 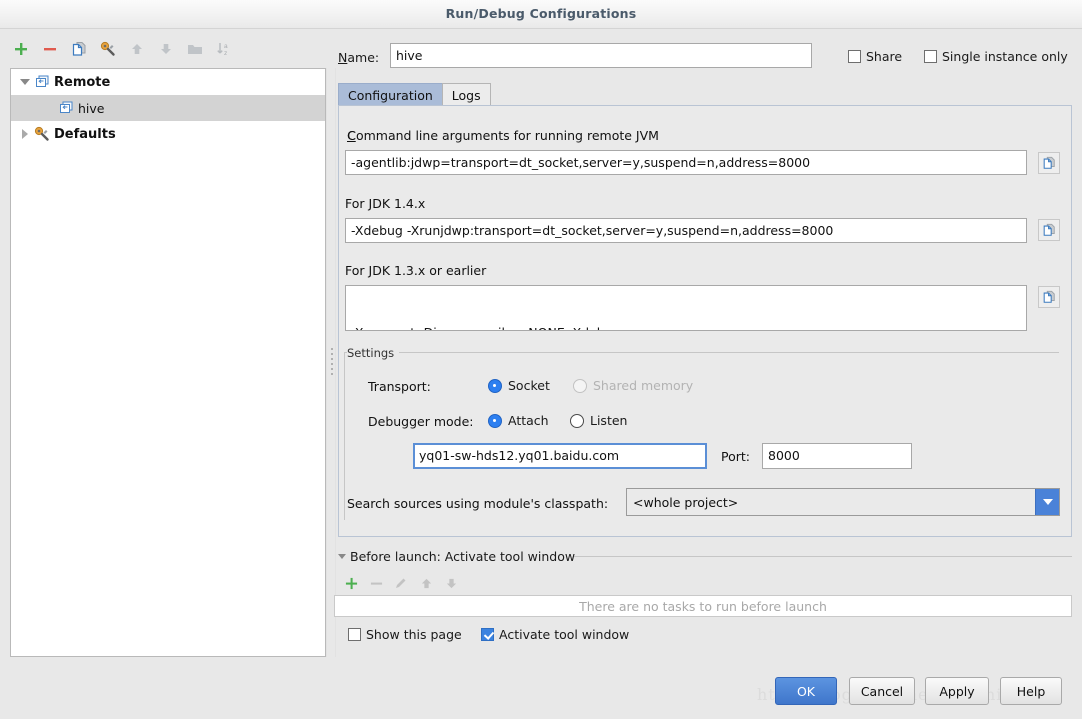 What do you see at coordinates (1049, 297) in the screenshot?
I see `copy-jdk13-button` at bounding box center [1049, 297].